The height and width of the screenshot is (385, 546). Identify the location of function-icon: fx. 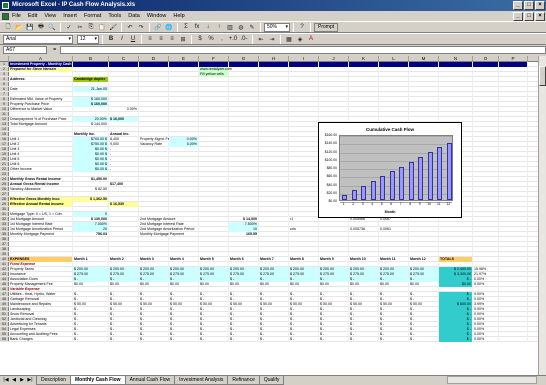
(197, 27).